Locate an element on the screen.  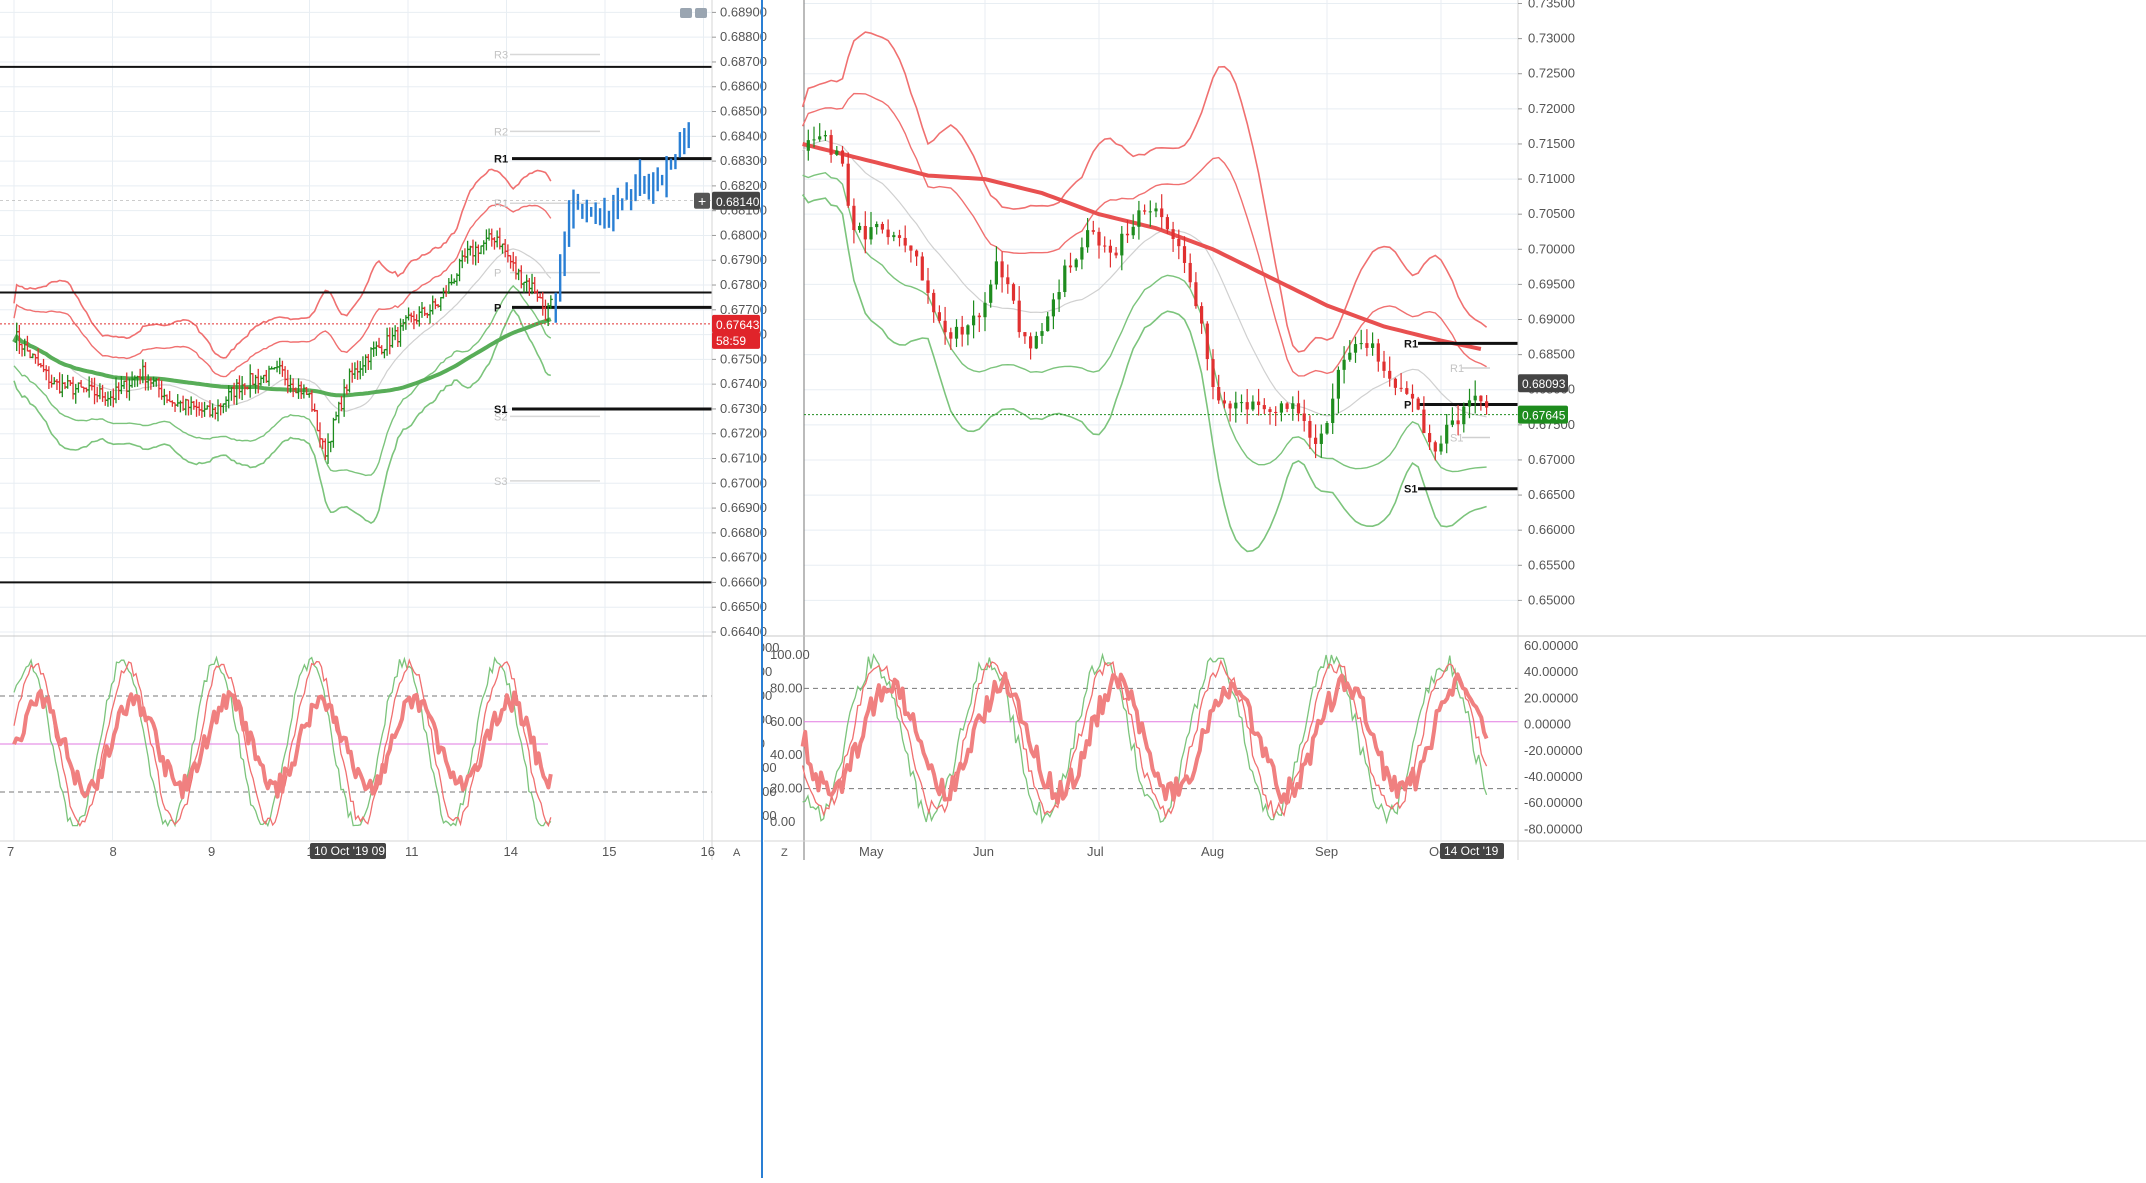
right-osc-right-tick-label: -60.00000 is located at coordinates (1553, 802).